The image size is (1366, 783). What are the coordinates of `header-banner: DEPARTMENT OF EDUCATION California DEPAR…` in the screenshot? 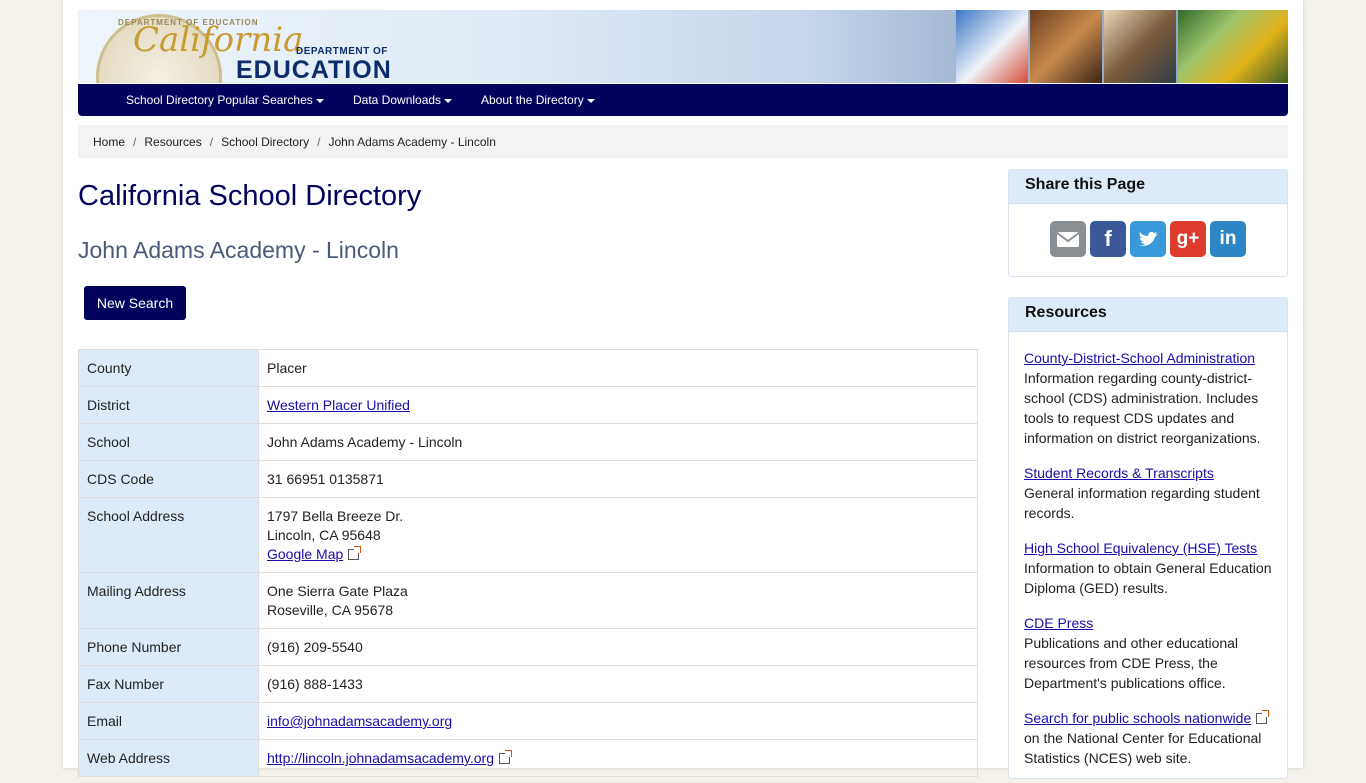 It's located at (683, 46).